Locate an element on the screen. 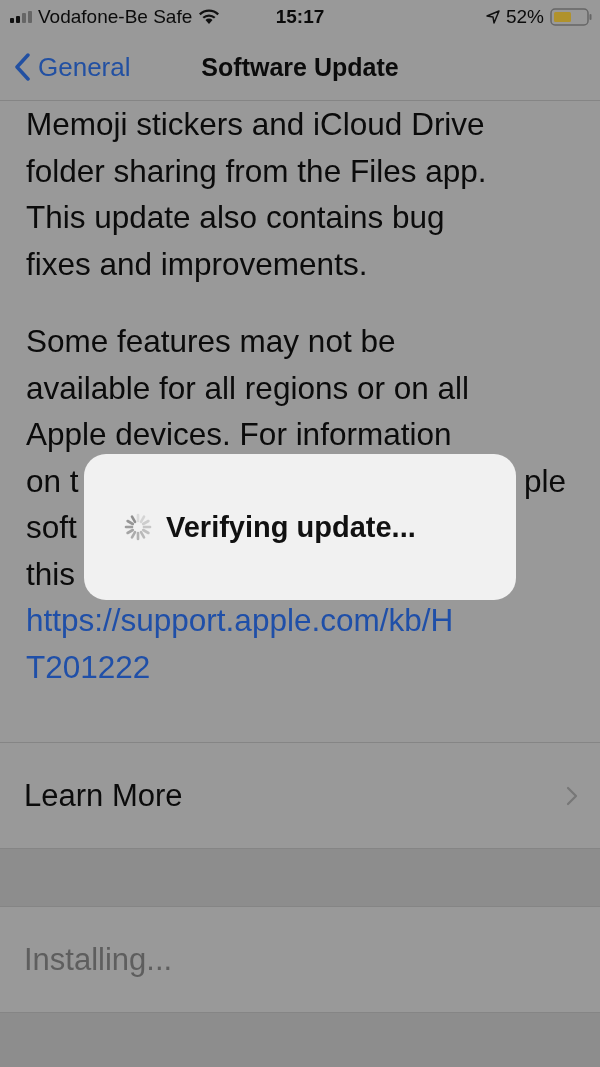 The width and height of the screenshot is (600, 1067). nav-title: Software Update is located at coordinates (300, 67).